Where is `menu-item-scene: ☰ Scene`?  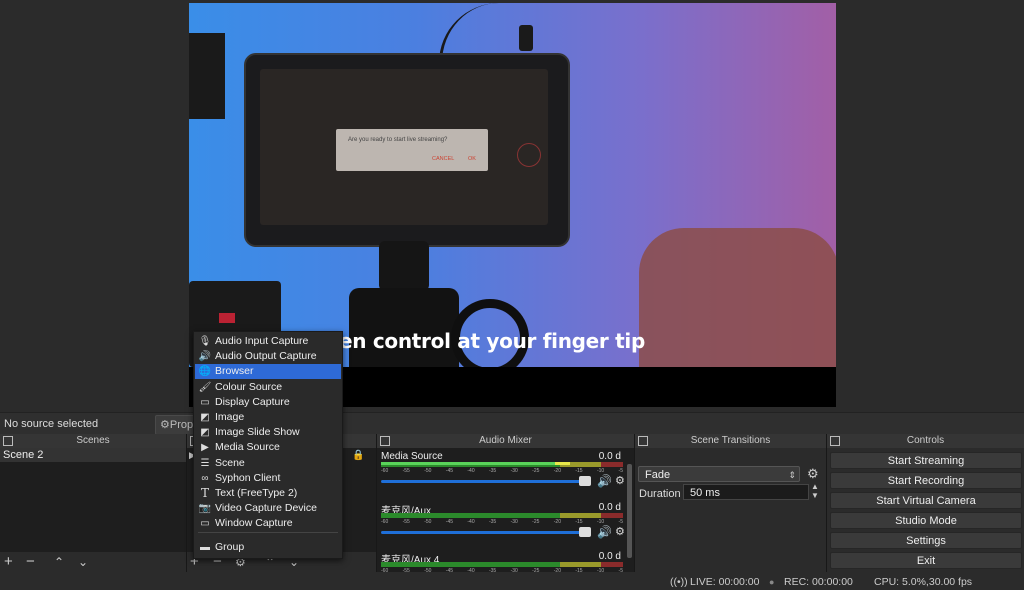
menu-item-scene: ☰ Scene is located at coordinates (268, 463).